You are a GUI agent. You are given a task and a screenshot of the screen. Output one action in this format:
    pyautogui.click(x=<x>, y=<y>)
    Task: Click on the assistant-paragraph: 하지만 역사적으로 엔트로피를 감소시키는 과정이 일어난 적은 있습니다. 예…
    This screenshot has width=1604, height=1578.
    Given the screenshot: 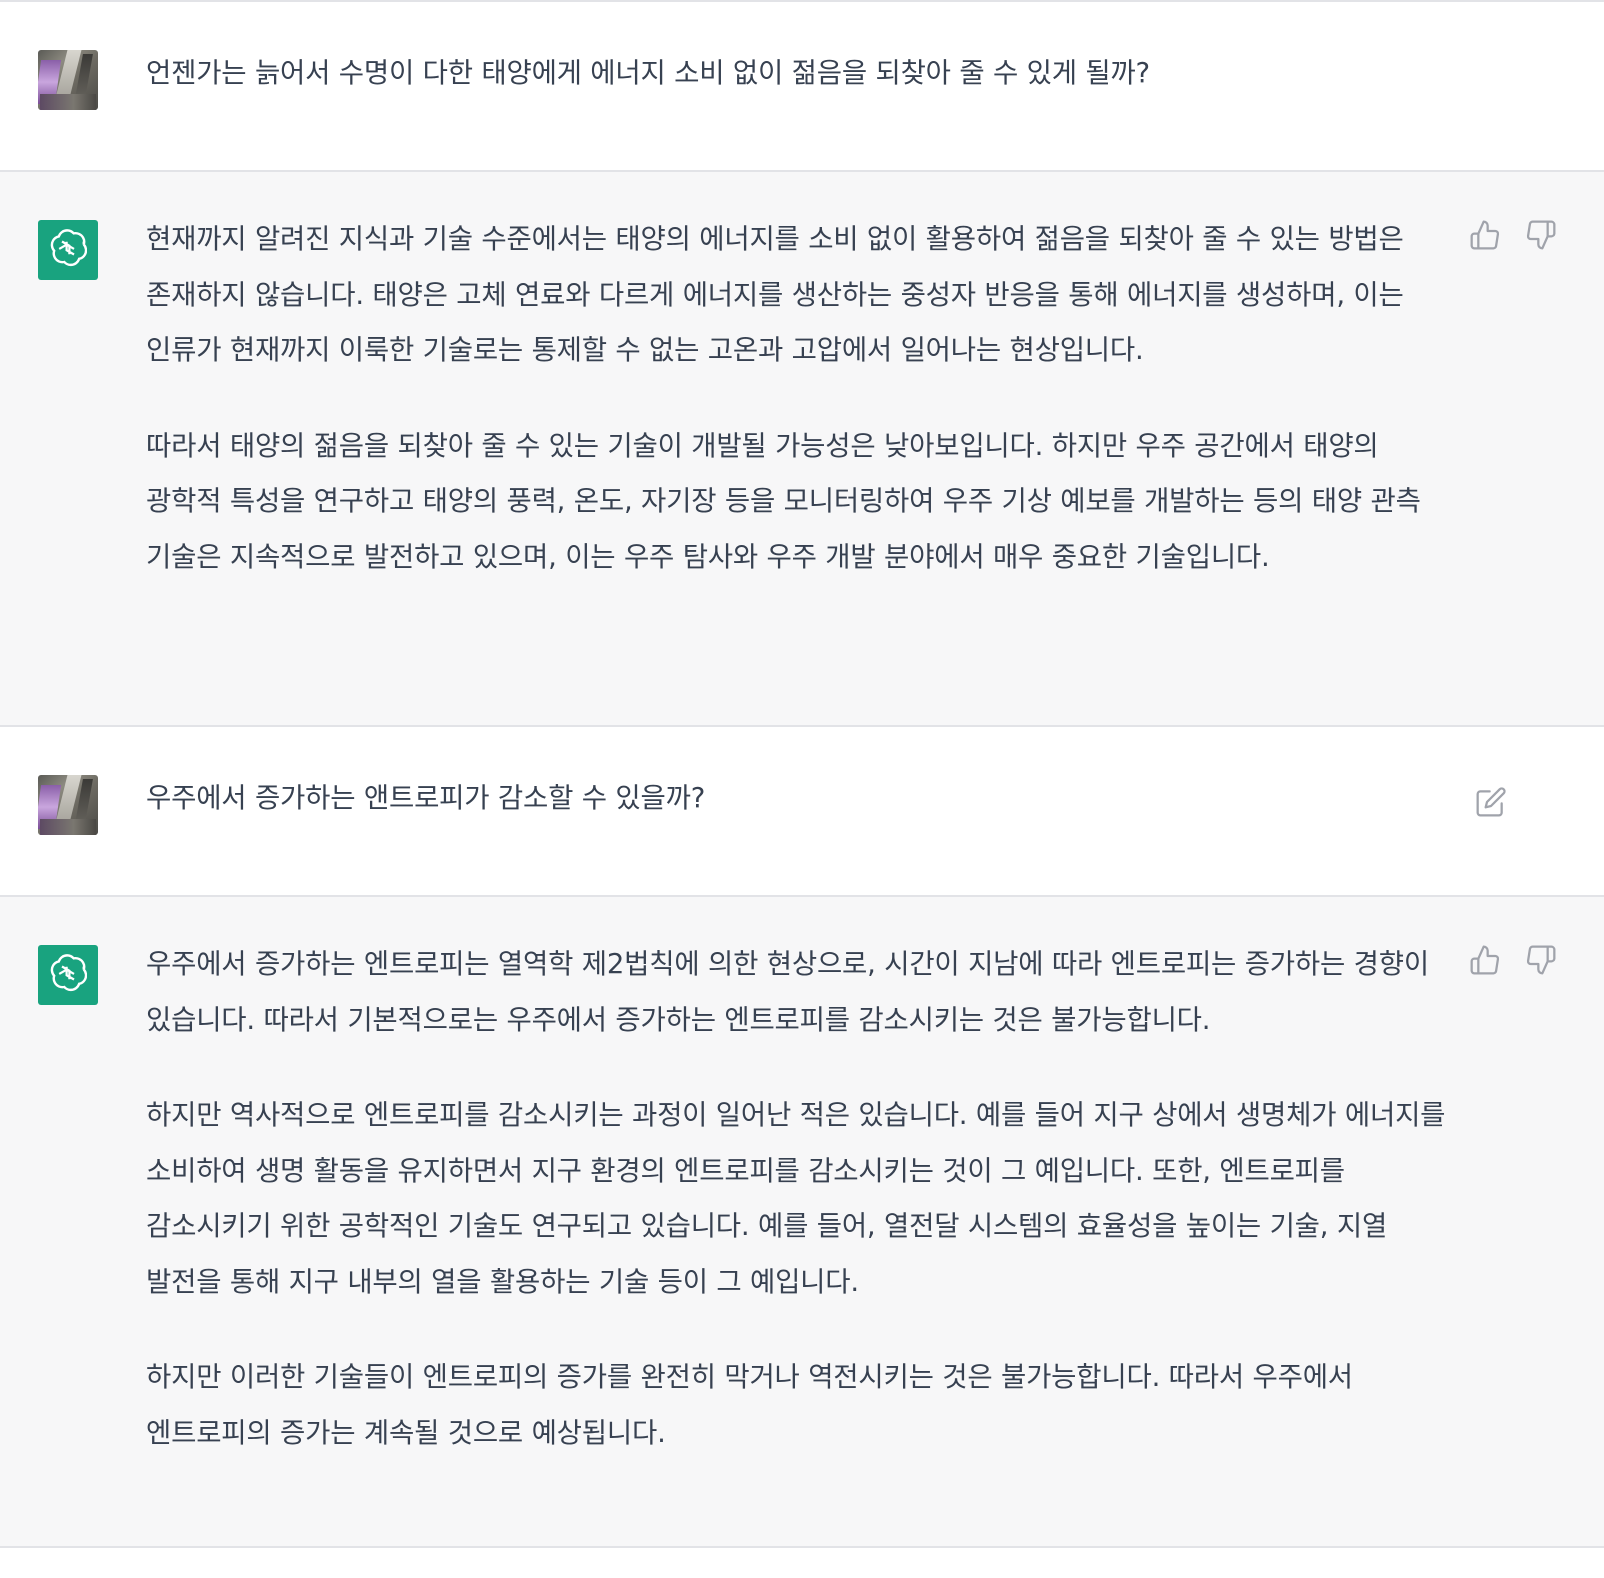 What is the action you would take?
    pyautogui.click(x=796, y=1198)
    